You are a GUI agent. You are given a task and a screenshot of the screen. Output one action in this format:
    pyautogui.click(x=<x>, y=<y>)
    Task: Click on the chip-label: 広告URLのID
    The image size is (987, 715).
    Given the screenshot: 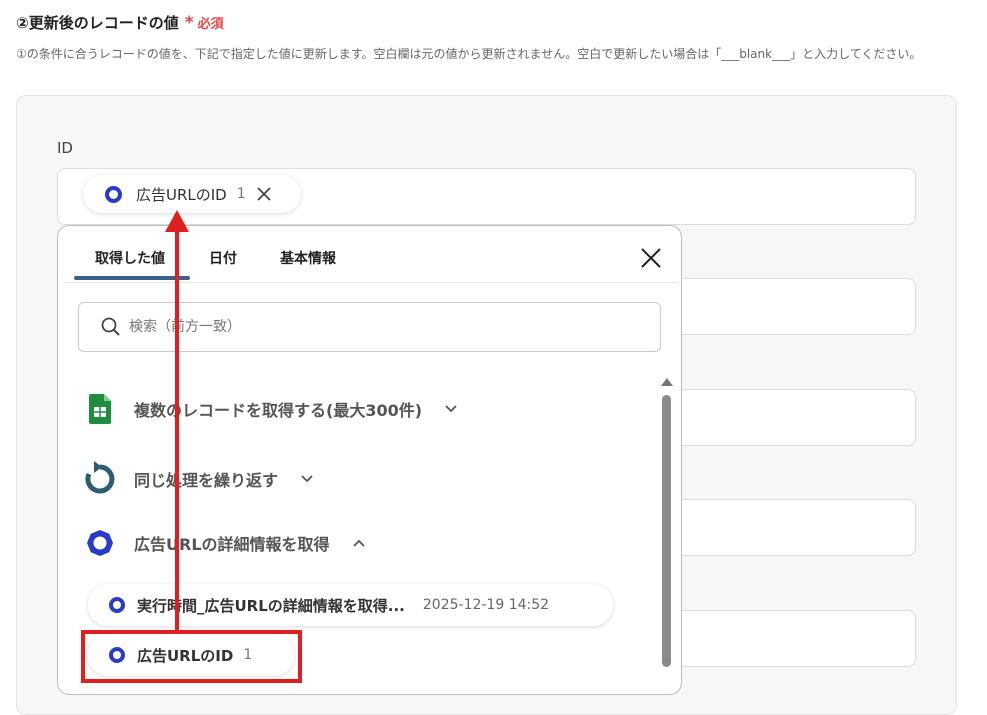 What is the action you would take?
    pyautogui.click(x=181, y=194)
    